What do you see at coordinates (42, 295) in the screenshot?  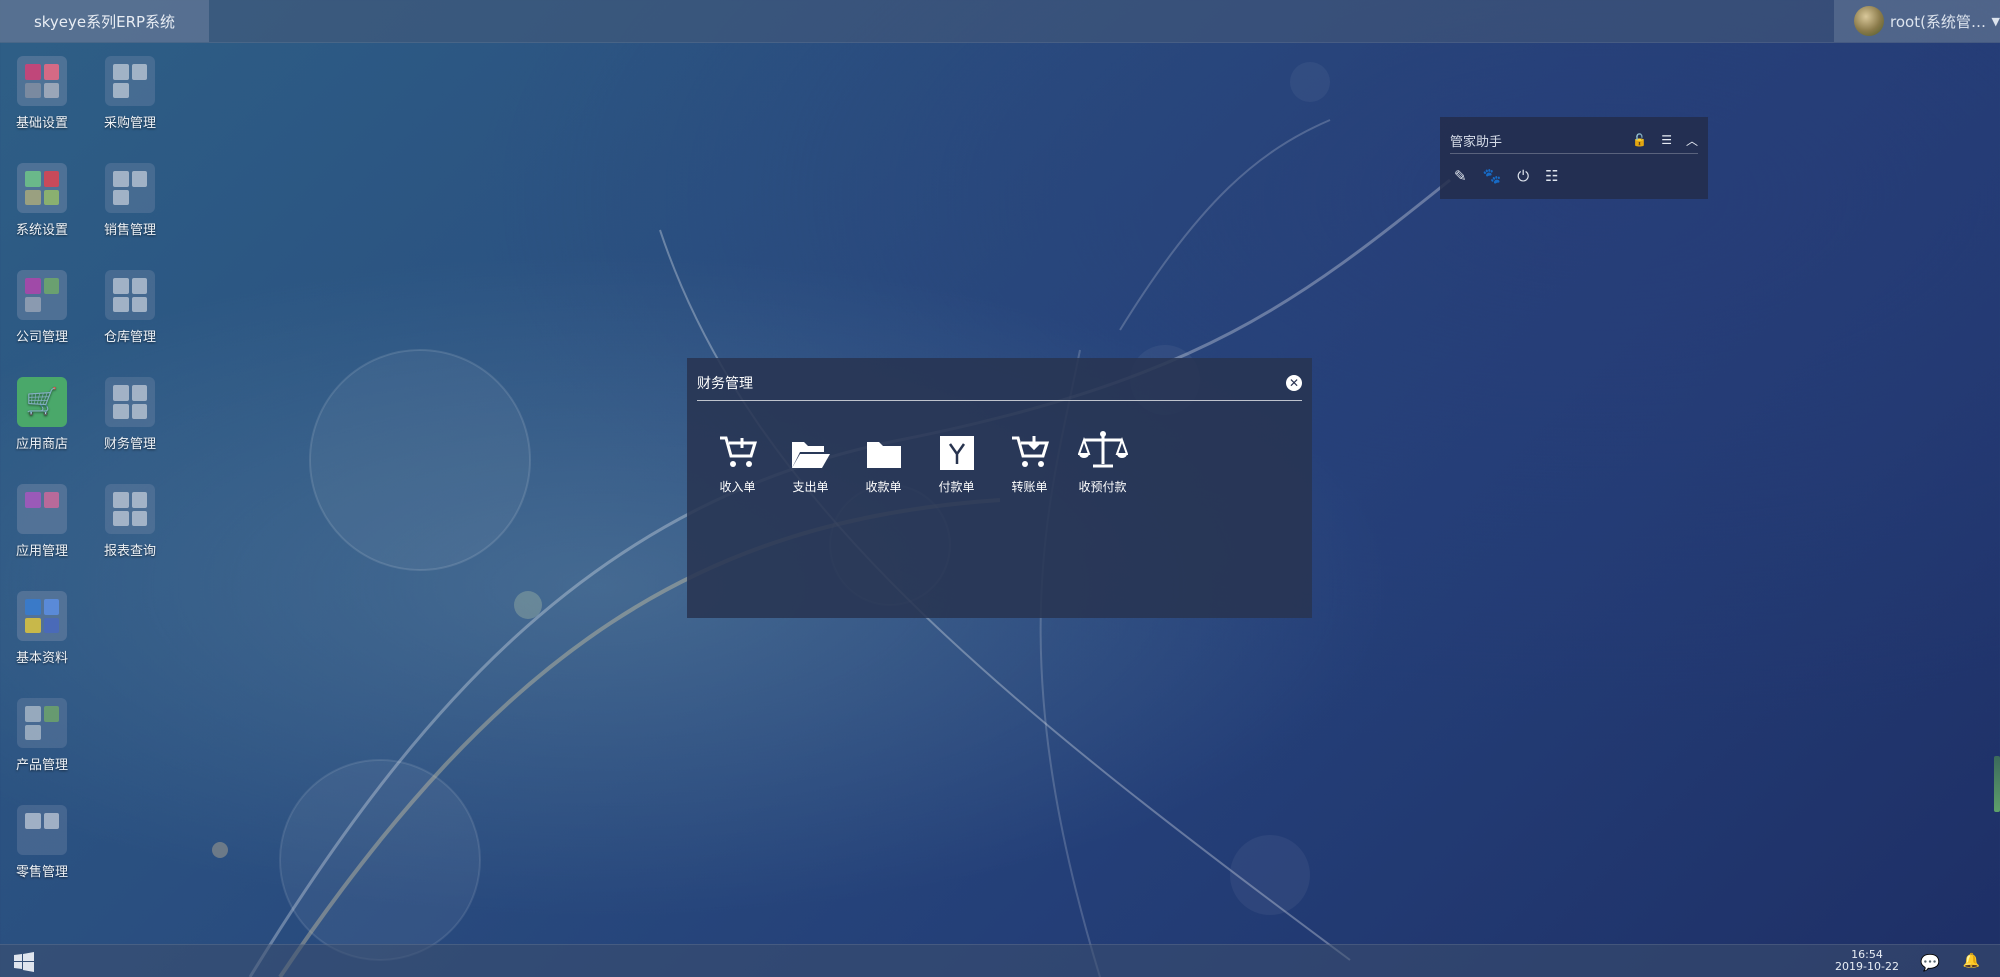 I see `company-icon` at bounding box center [42, 295].